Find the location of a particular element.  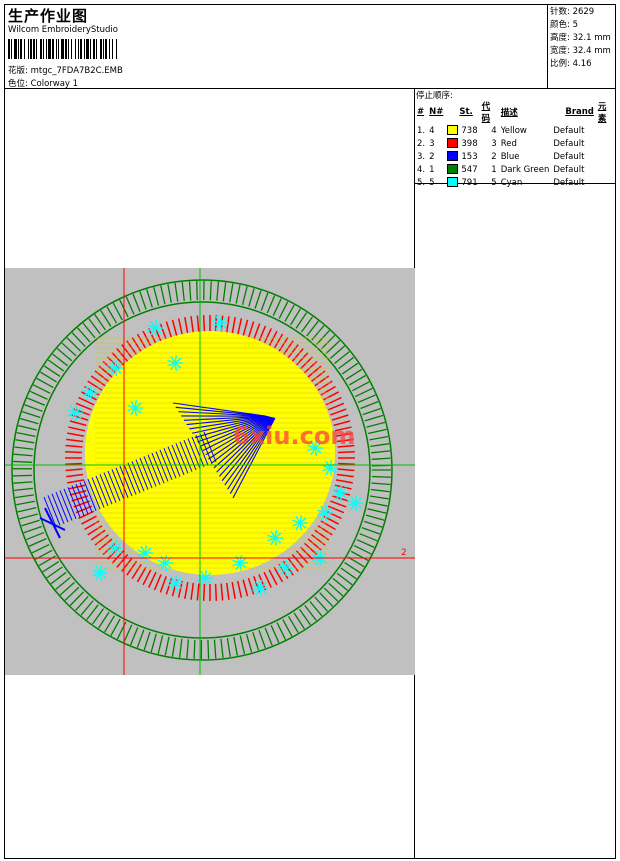

row-code: 1 is located at coordinates (494, 169).